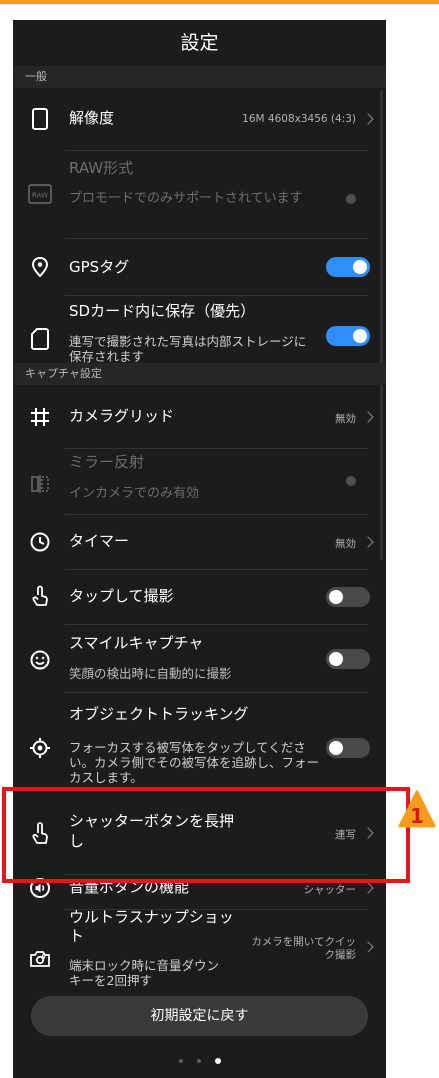 This screenshot has width=439, height=1078. Describe the element at coordinates (40, 959) in the screenshot. I see `camera-flash-icon` at that location.